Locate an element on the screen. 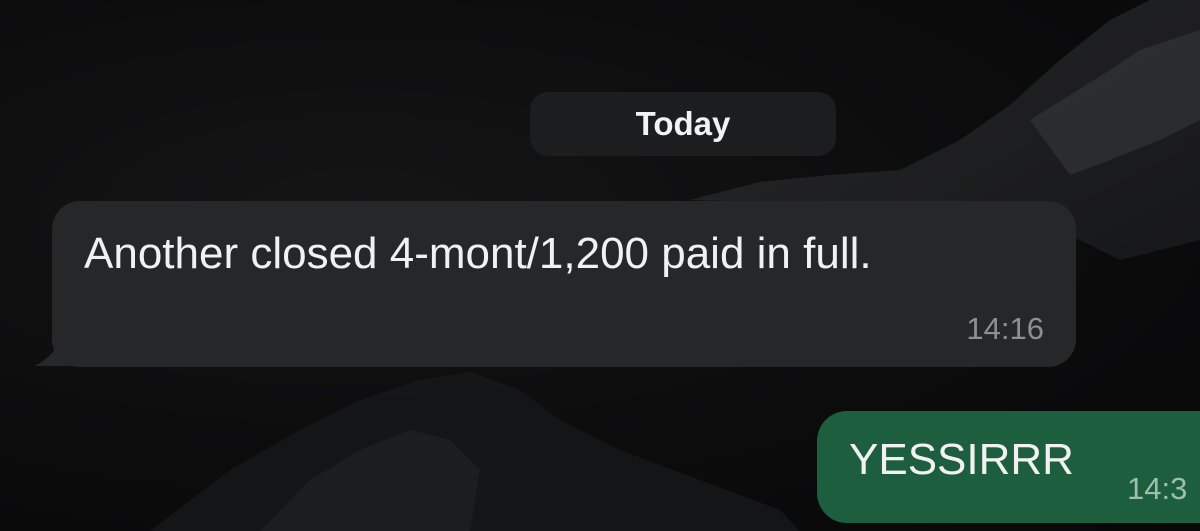 Image resolution: width=1200 pixels, height=531 pixels. incoming-message-timestamp: 14:16 is located at coordinates (1005, 328).